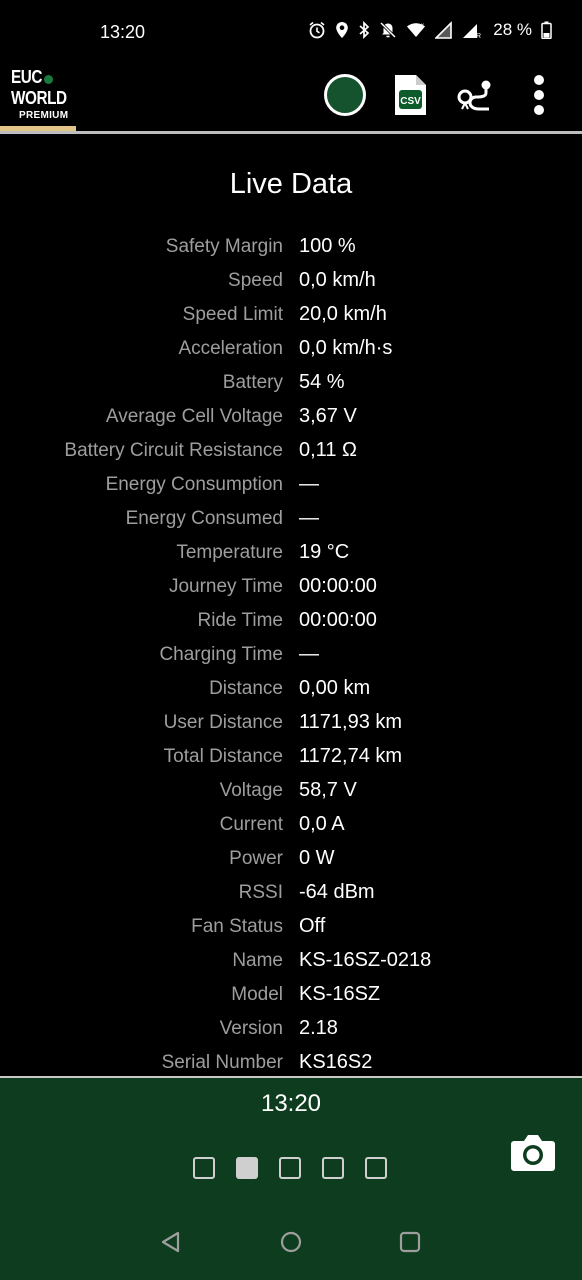 The height and width of the screenshot is (1280, 582). What do you see at coordinates (291, 487) in the screenshot?
I see `live-data-row: Energy Consumption —` at bounding box center [291, 487].